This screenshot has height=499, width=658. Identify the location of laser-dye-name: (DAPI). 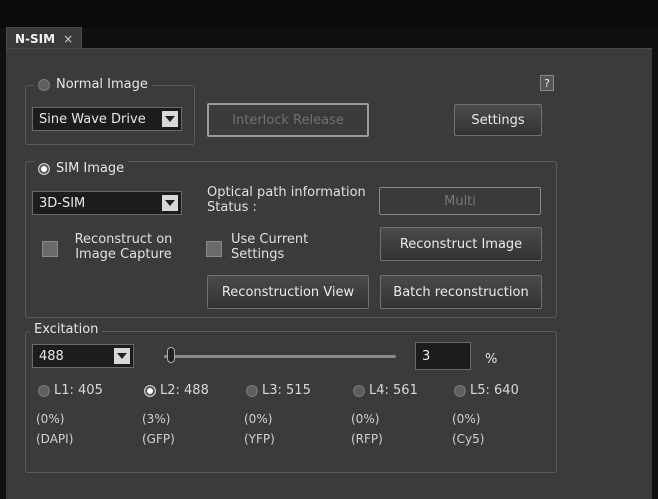
(55, 439).